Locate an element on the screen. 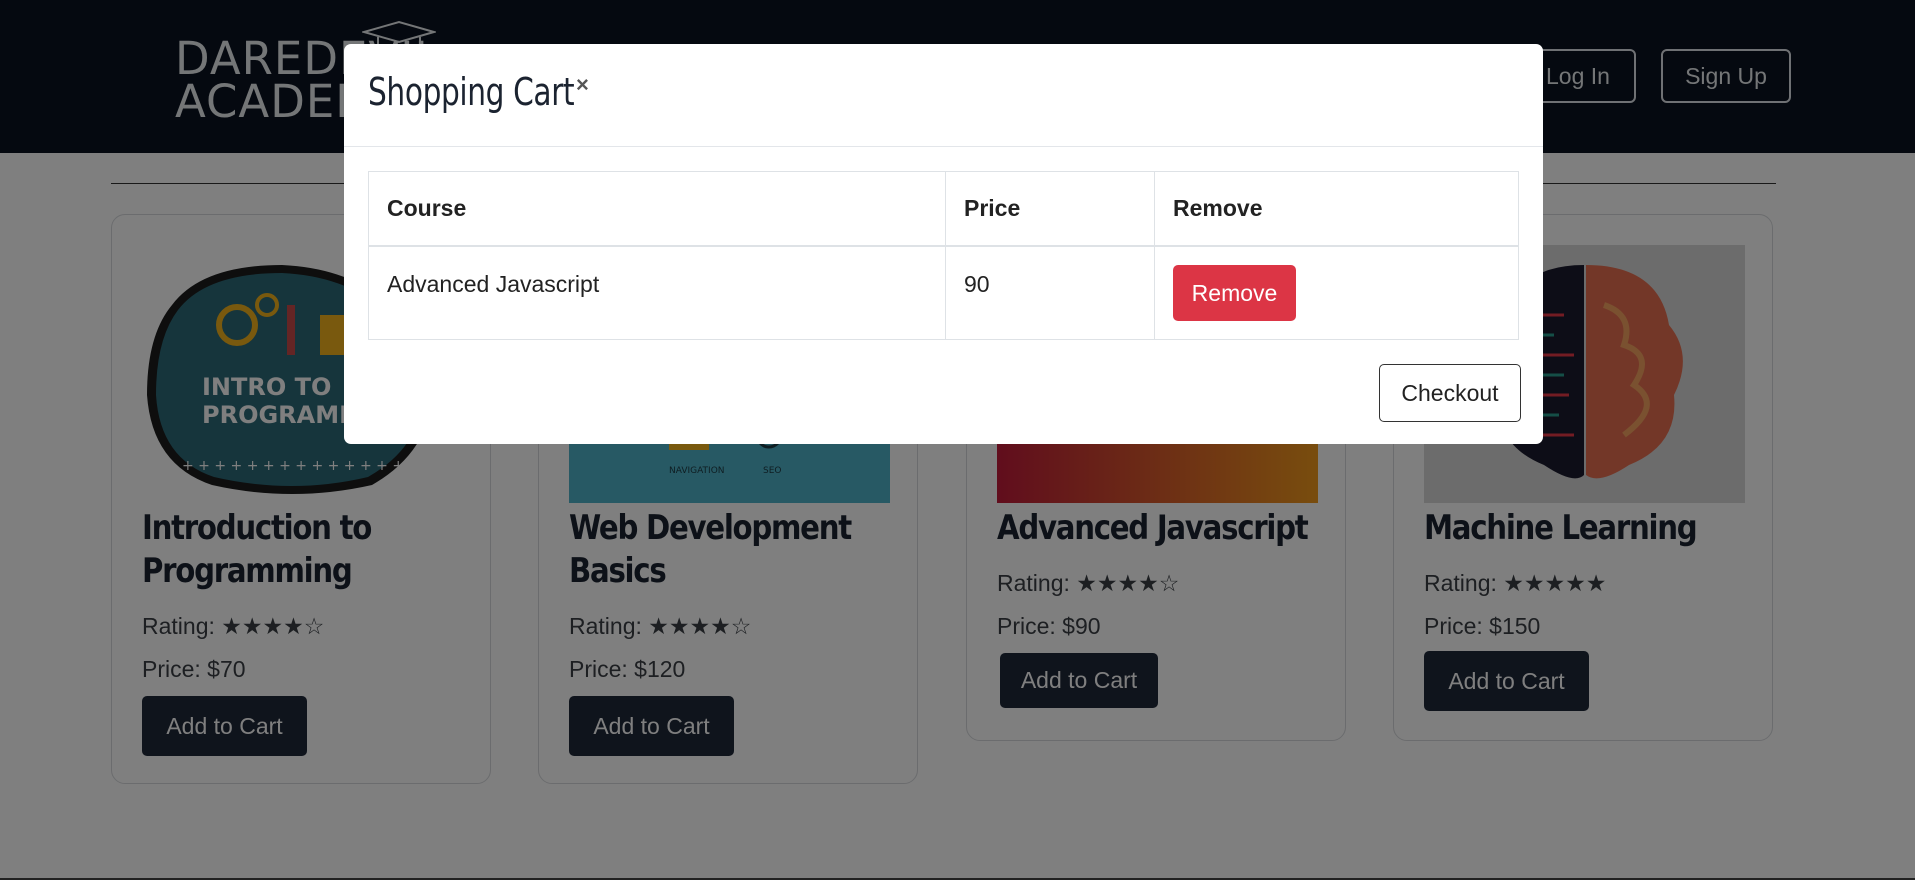  table-row: Advanced Javascript 90 Remove is located at coordinates (943, 292).